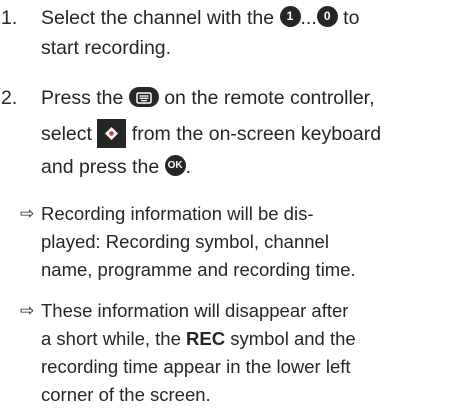 Image resolution: width=463 pixels, height=413 pixels. I want to click on step-text-line: Select the channel with the 1... 0 to, so click(200, 18).